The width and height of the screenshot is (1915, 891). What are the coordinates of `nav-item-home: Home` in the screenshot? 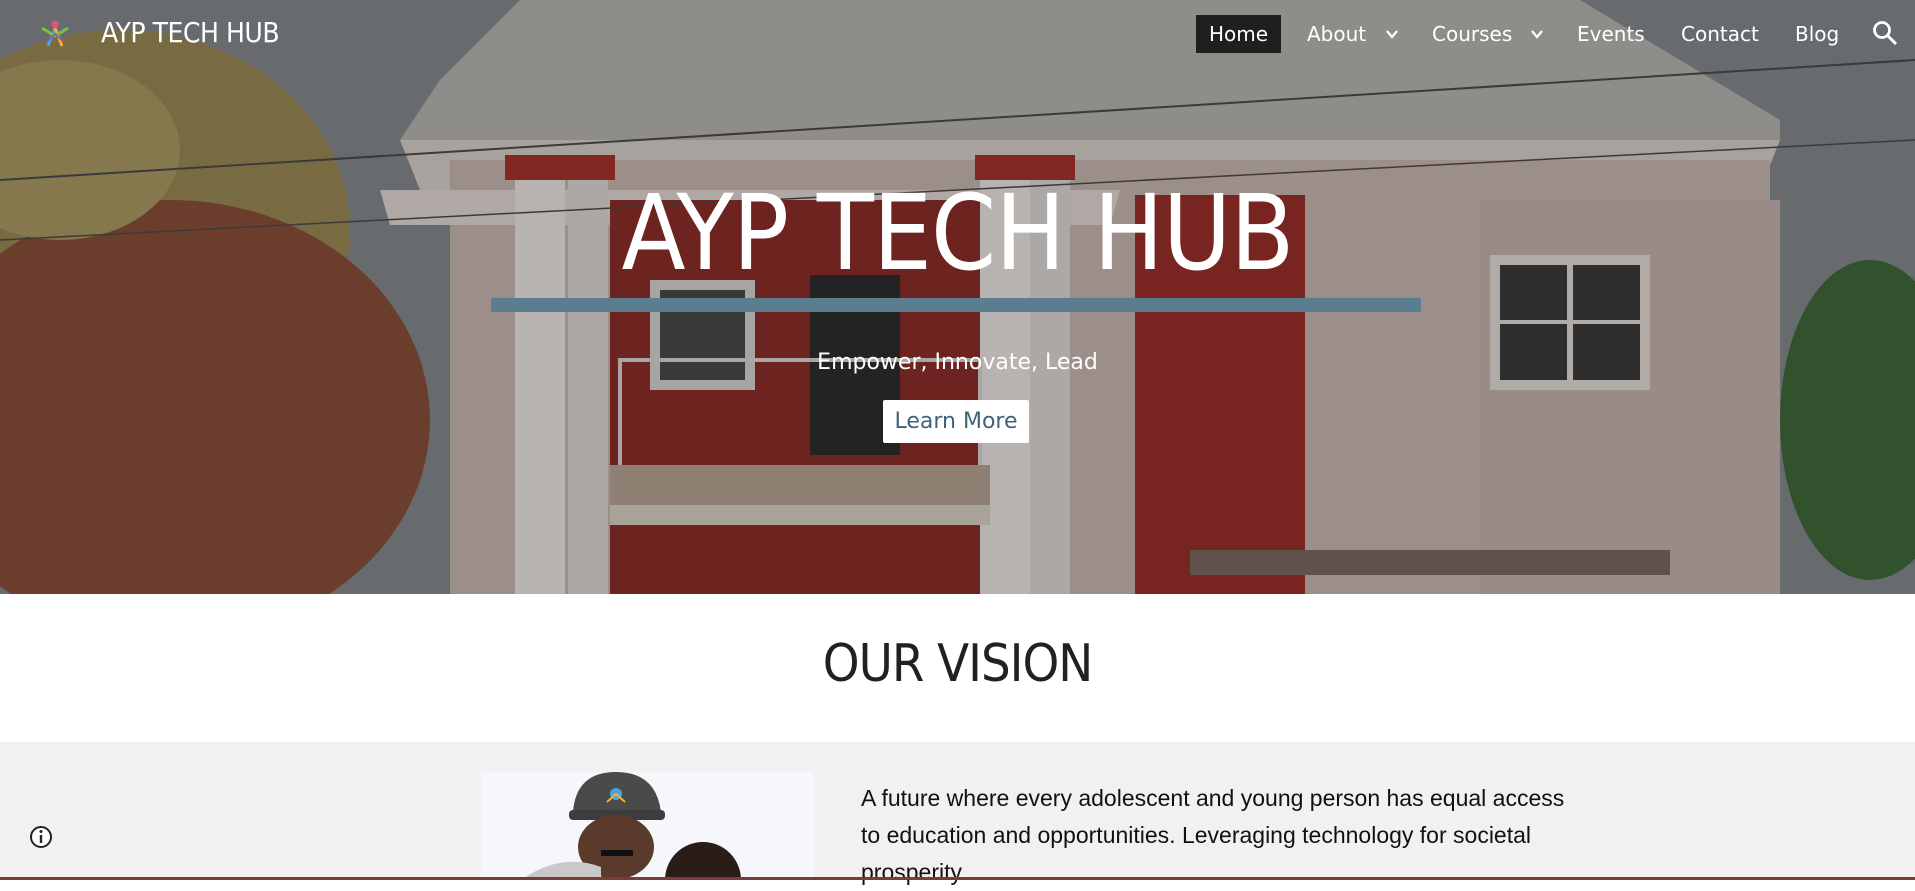 It's located at (1239, 34).